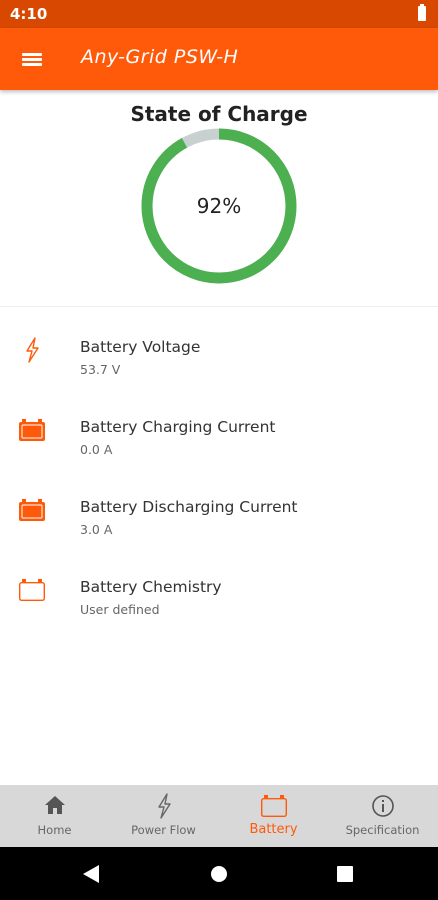 Image resolution: width=438 pixels, height=900 pixels. Describe the element at coordinates (219, 306) in the screenshot. I see `divider` at that location.